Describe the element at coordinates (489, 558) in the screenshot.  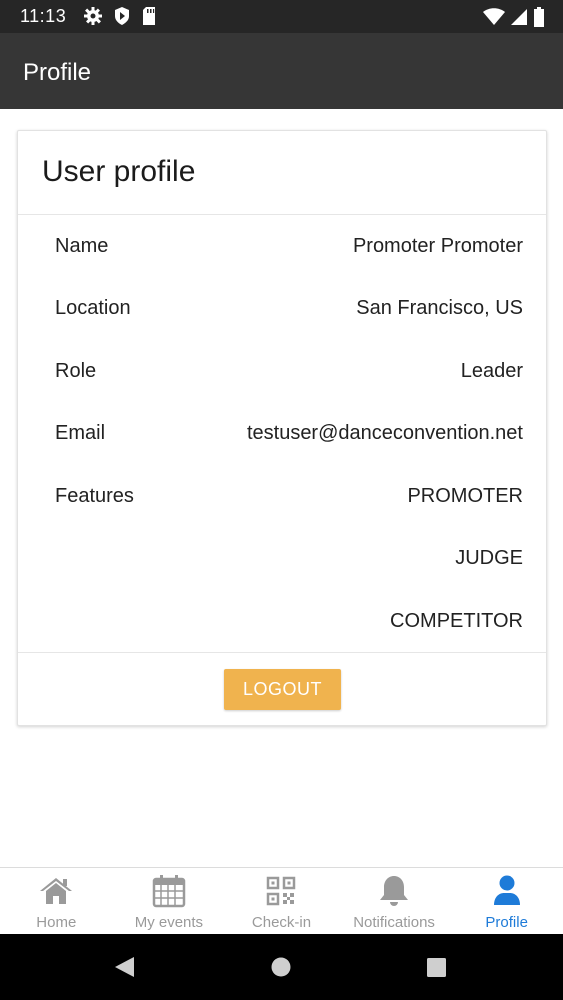
I see `row-value: JUDGE` at that location.